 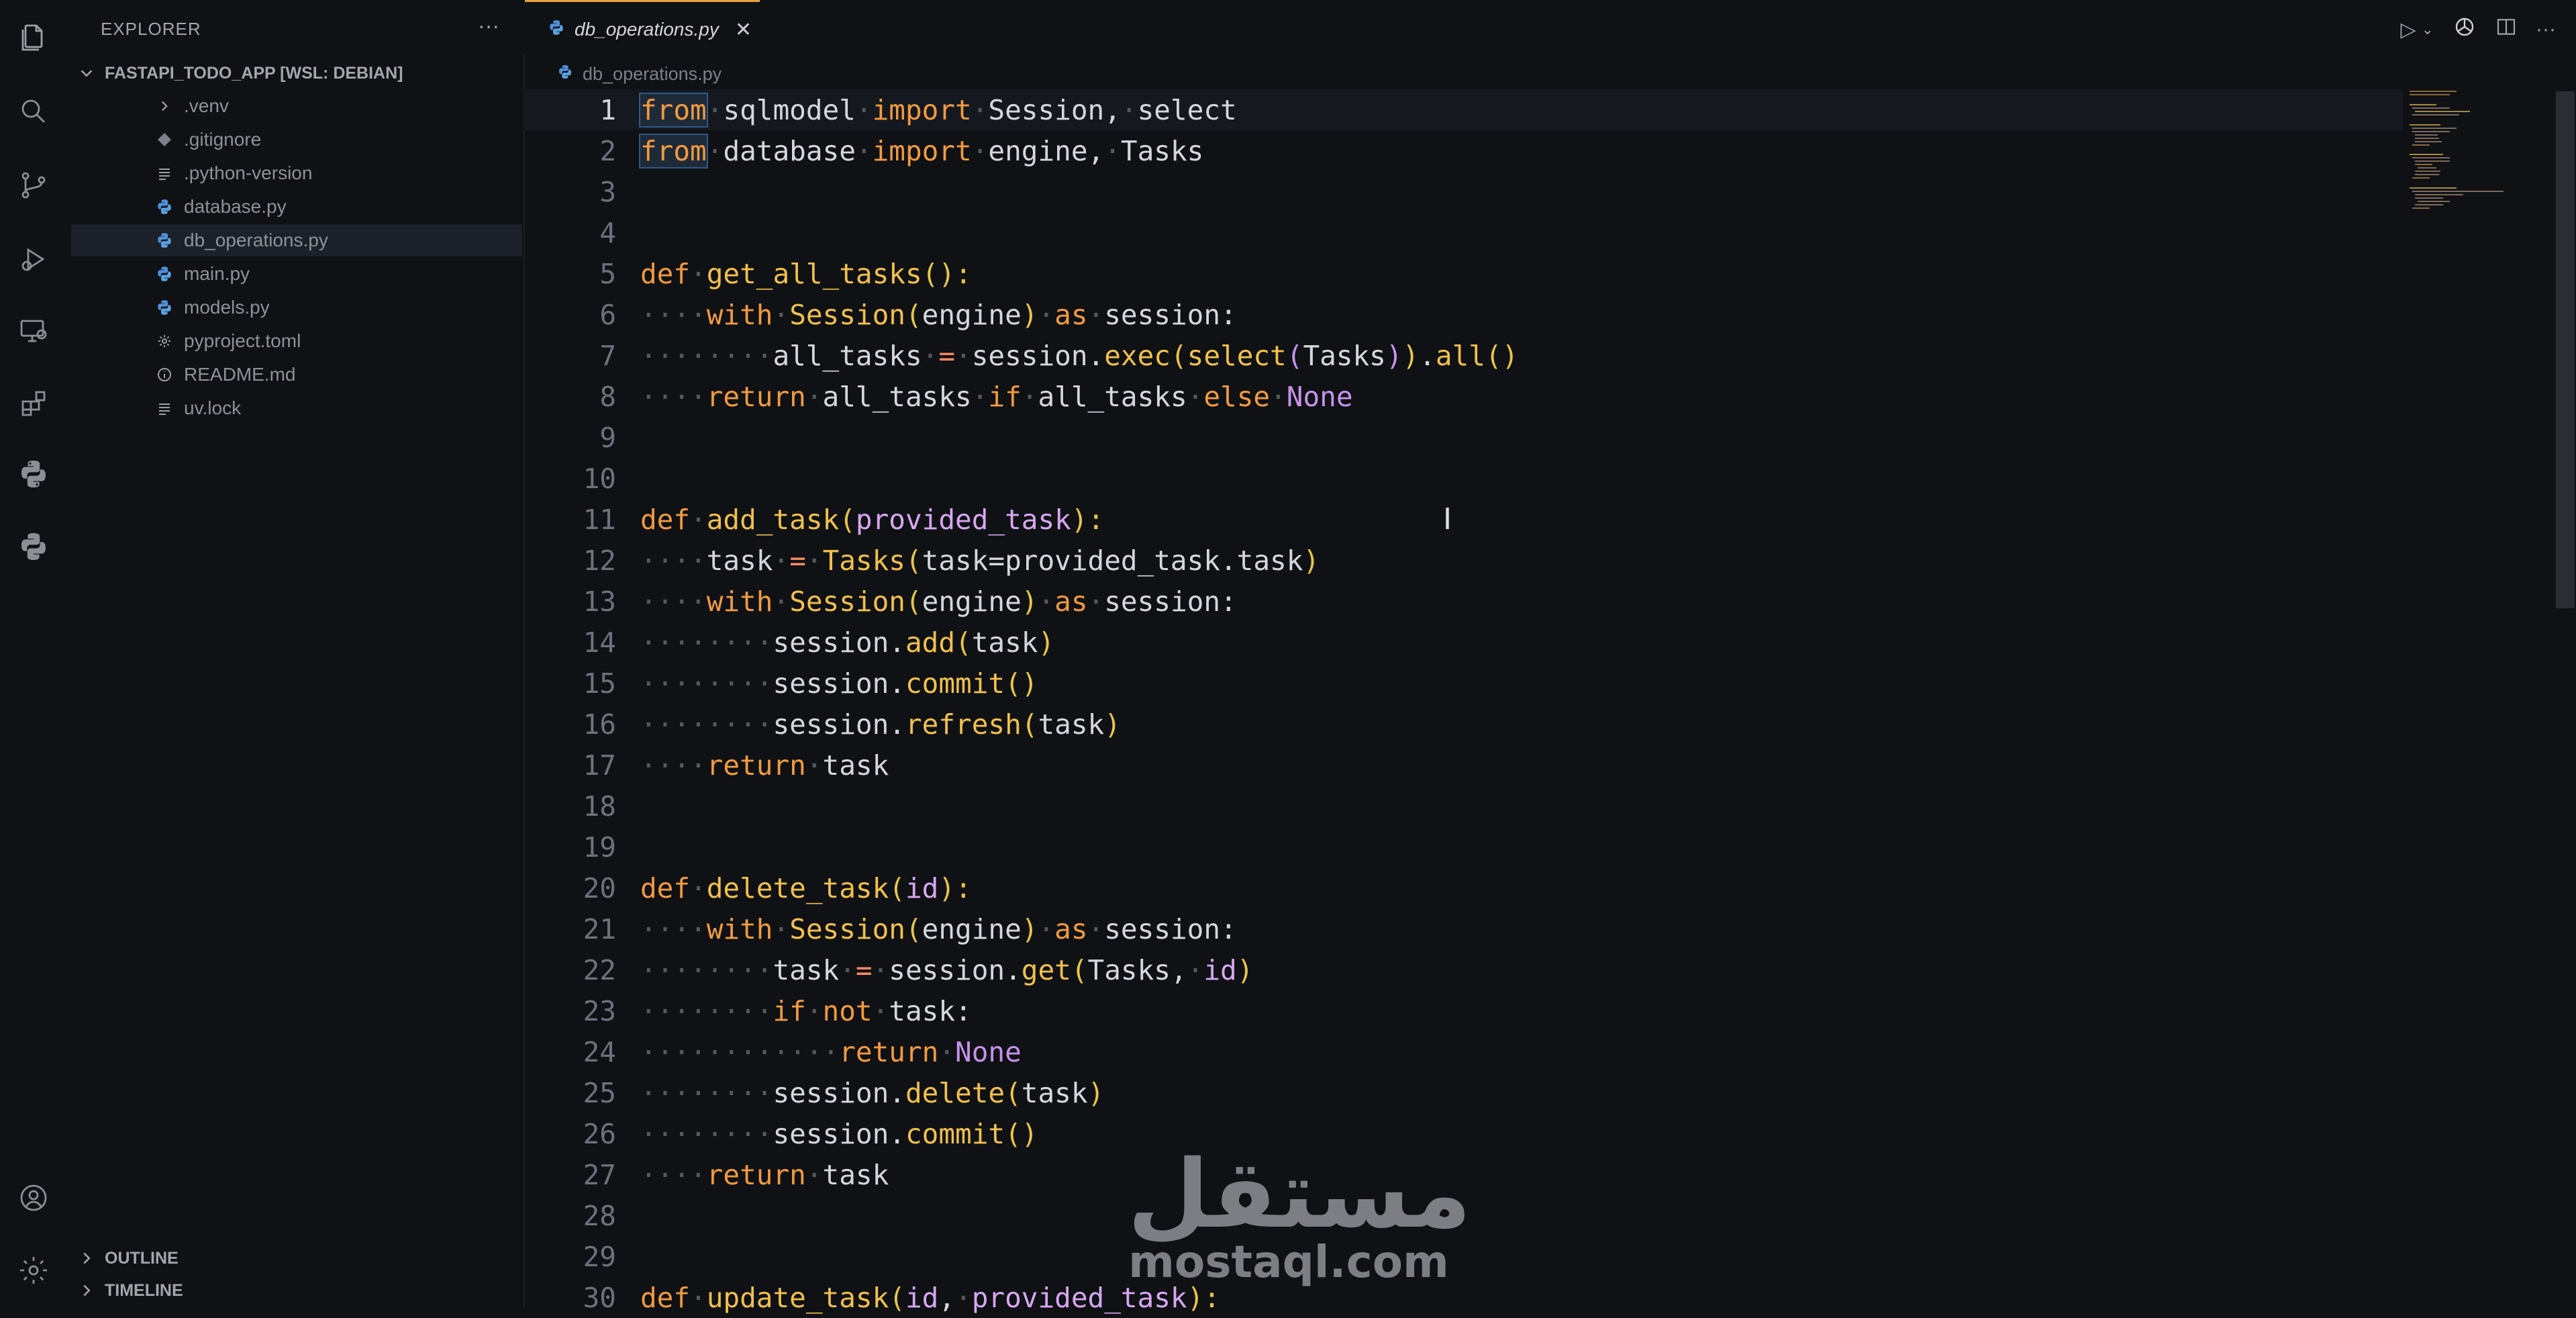 I want to click on tree-item-main-py: main.py, so click(x=294, y=274).